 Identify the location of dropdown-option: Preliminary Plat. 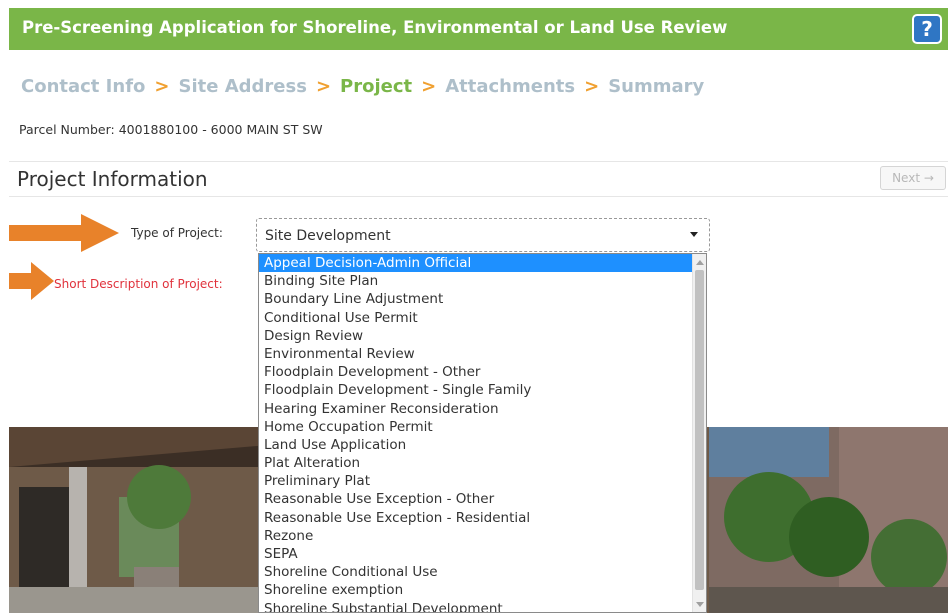
(476, 481).